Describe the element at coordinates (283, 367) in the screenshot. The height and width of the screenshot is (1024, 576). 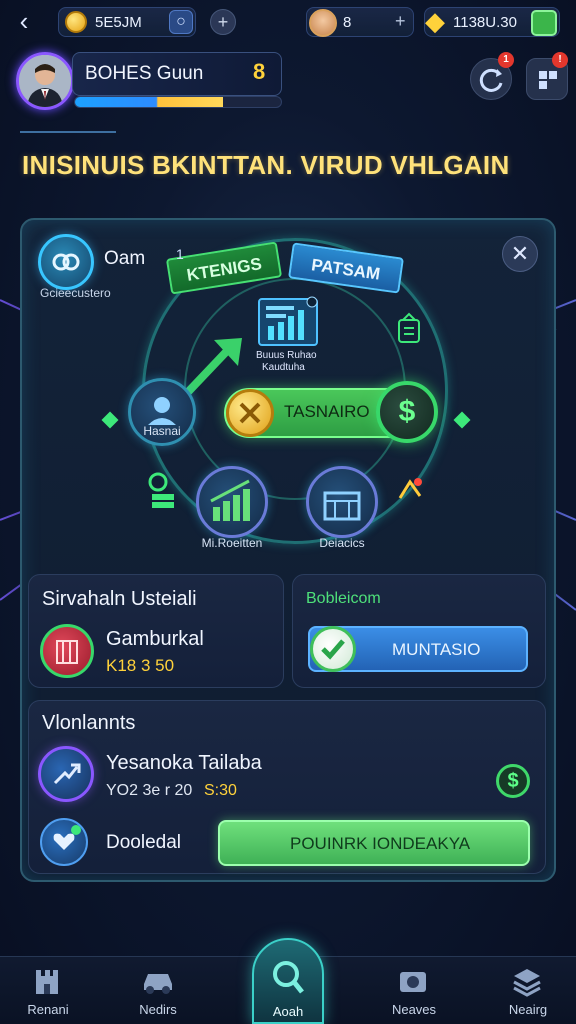
I see `chart-caption-2: Kaudtuha` at that location.